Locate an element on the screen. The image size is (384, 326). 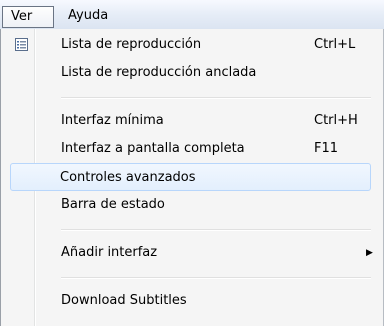
menu-bar: Ver Ayuda is located at coordinates (192, 15).